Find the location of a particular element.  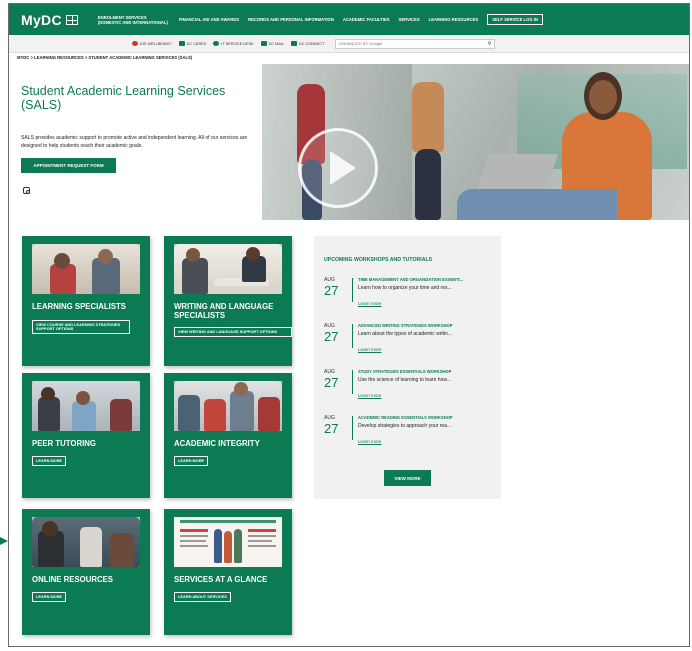

card-online-resources: Online Resources Learn More is located at coordinates (86, 572).